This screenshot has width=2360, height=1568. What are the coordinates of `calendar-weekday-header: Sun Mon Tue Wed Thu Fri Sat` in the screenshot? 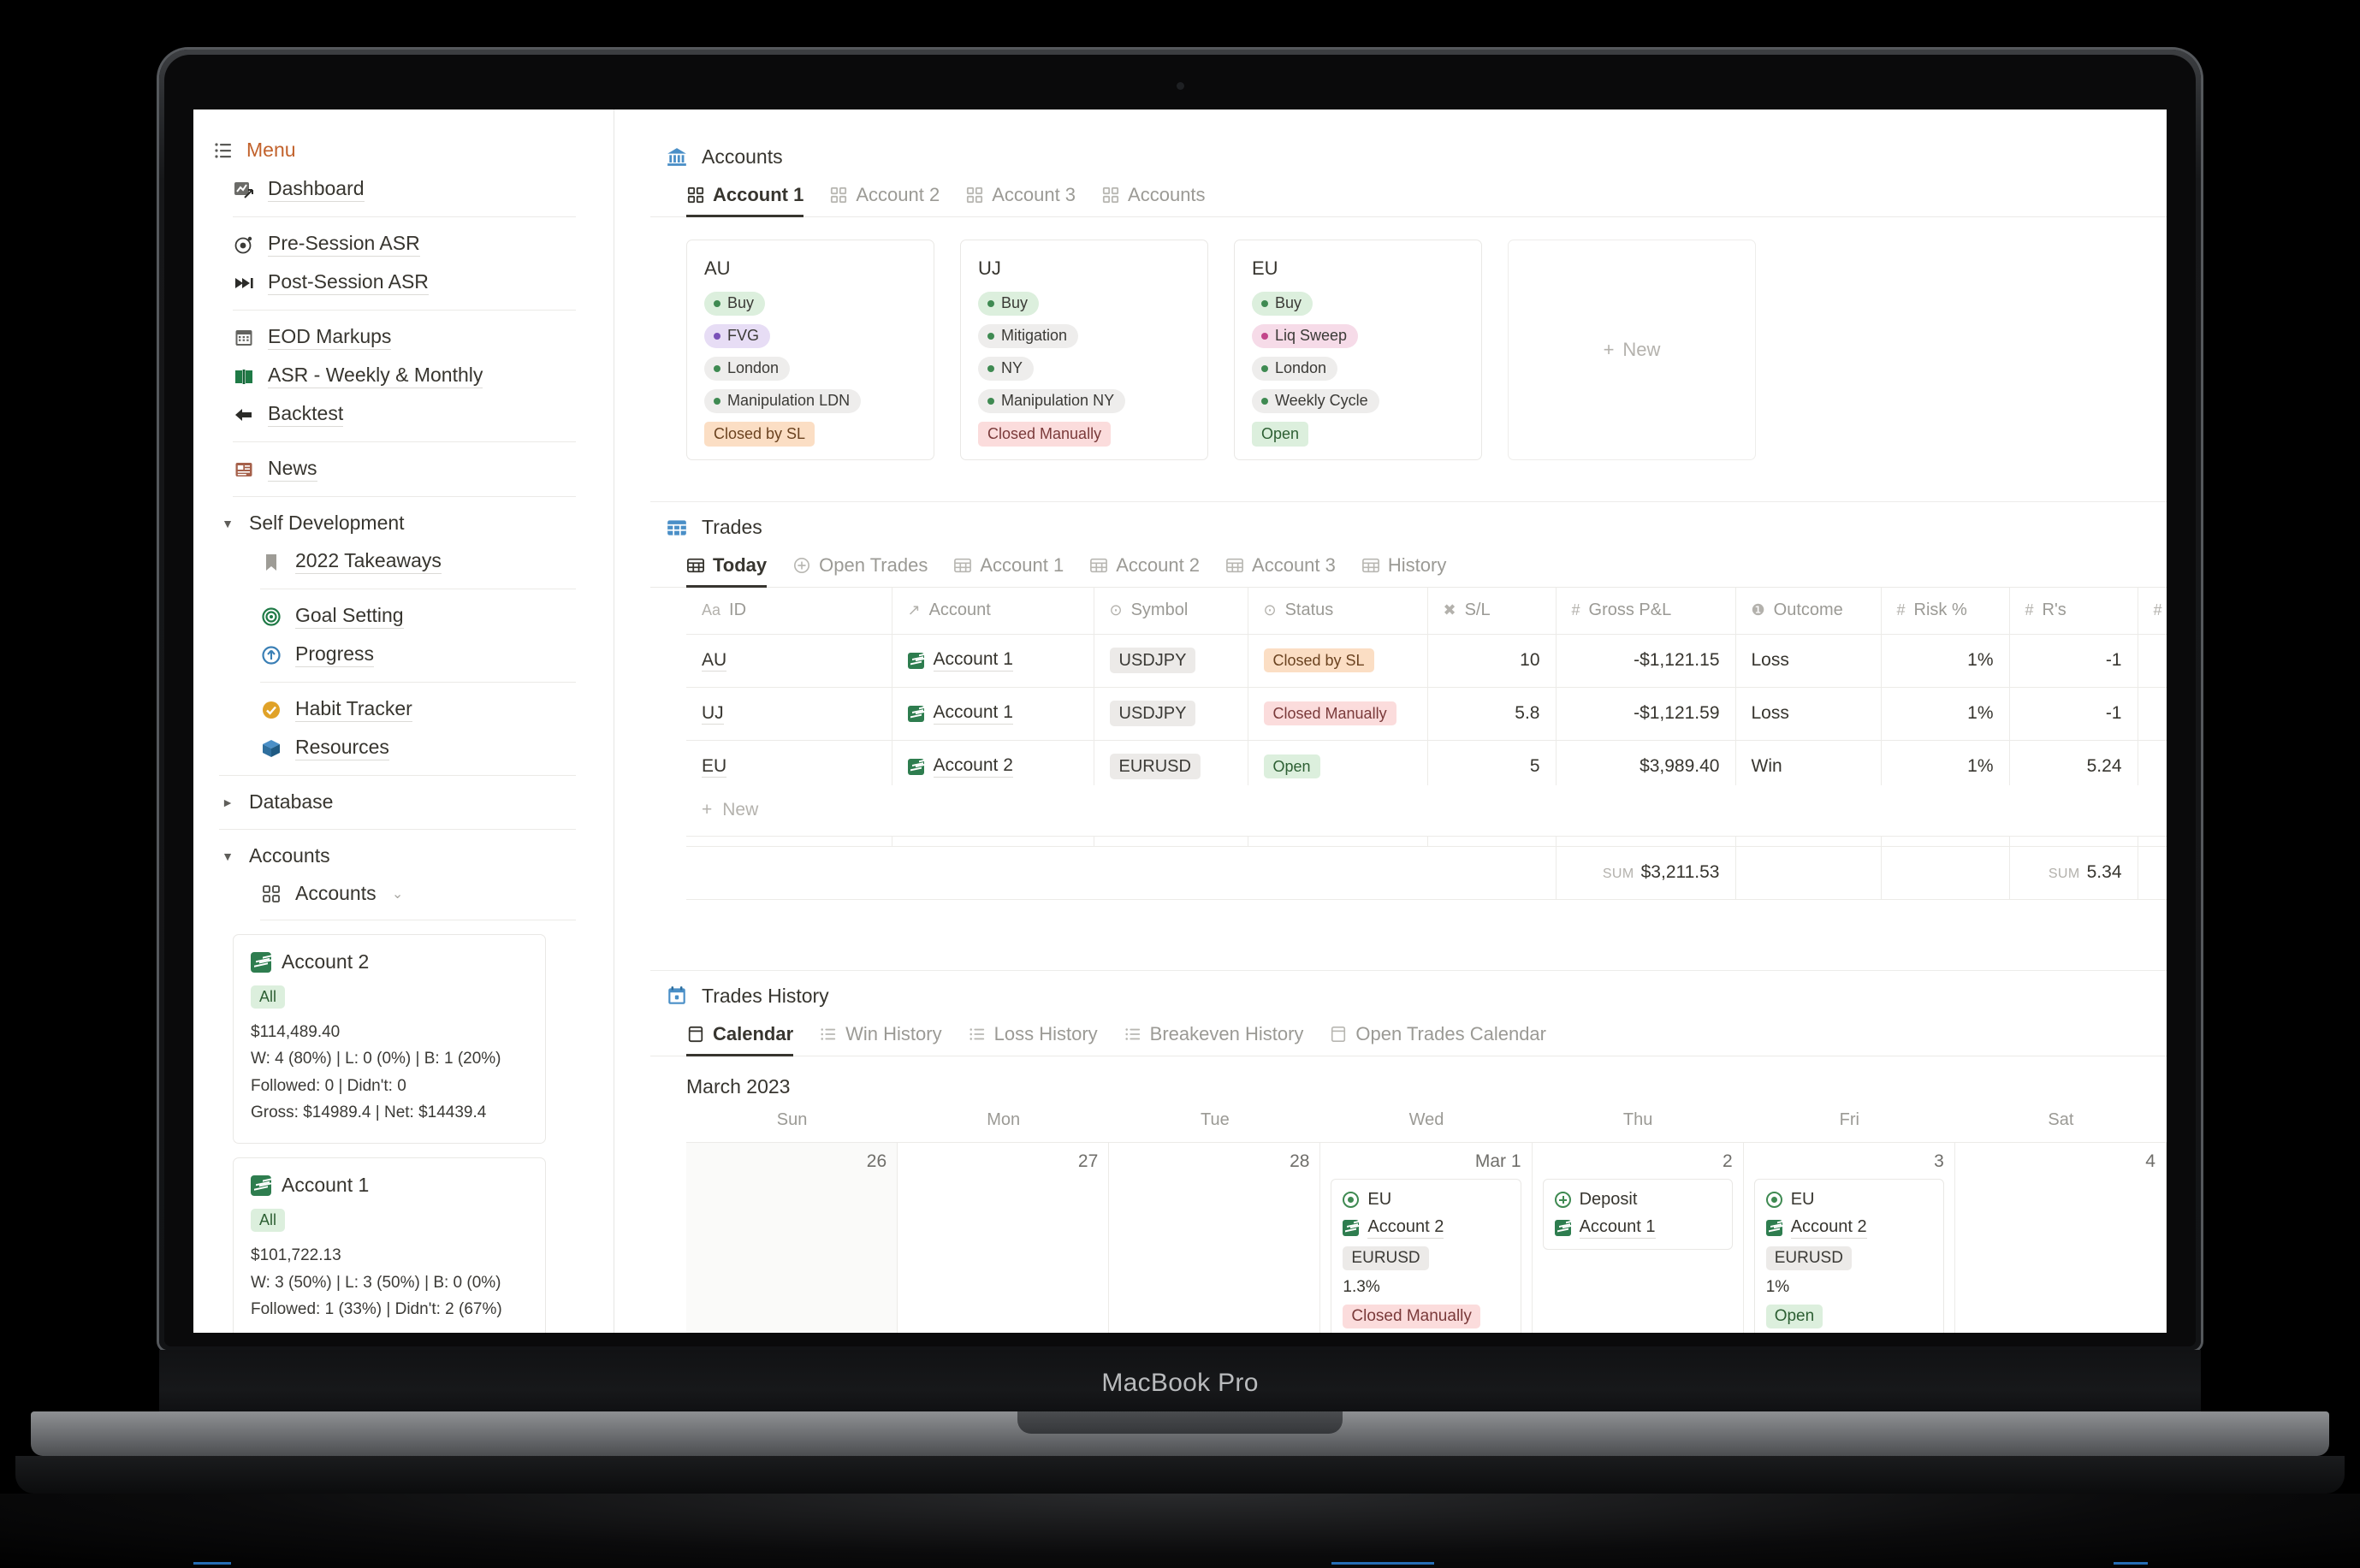 It's located at (1426, 1126).